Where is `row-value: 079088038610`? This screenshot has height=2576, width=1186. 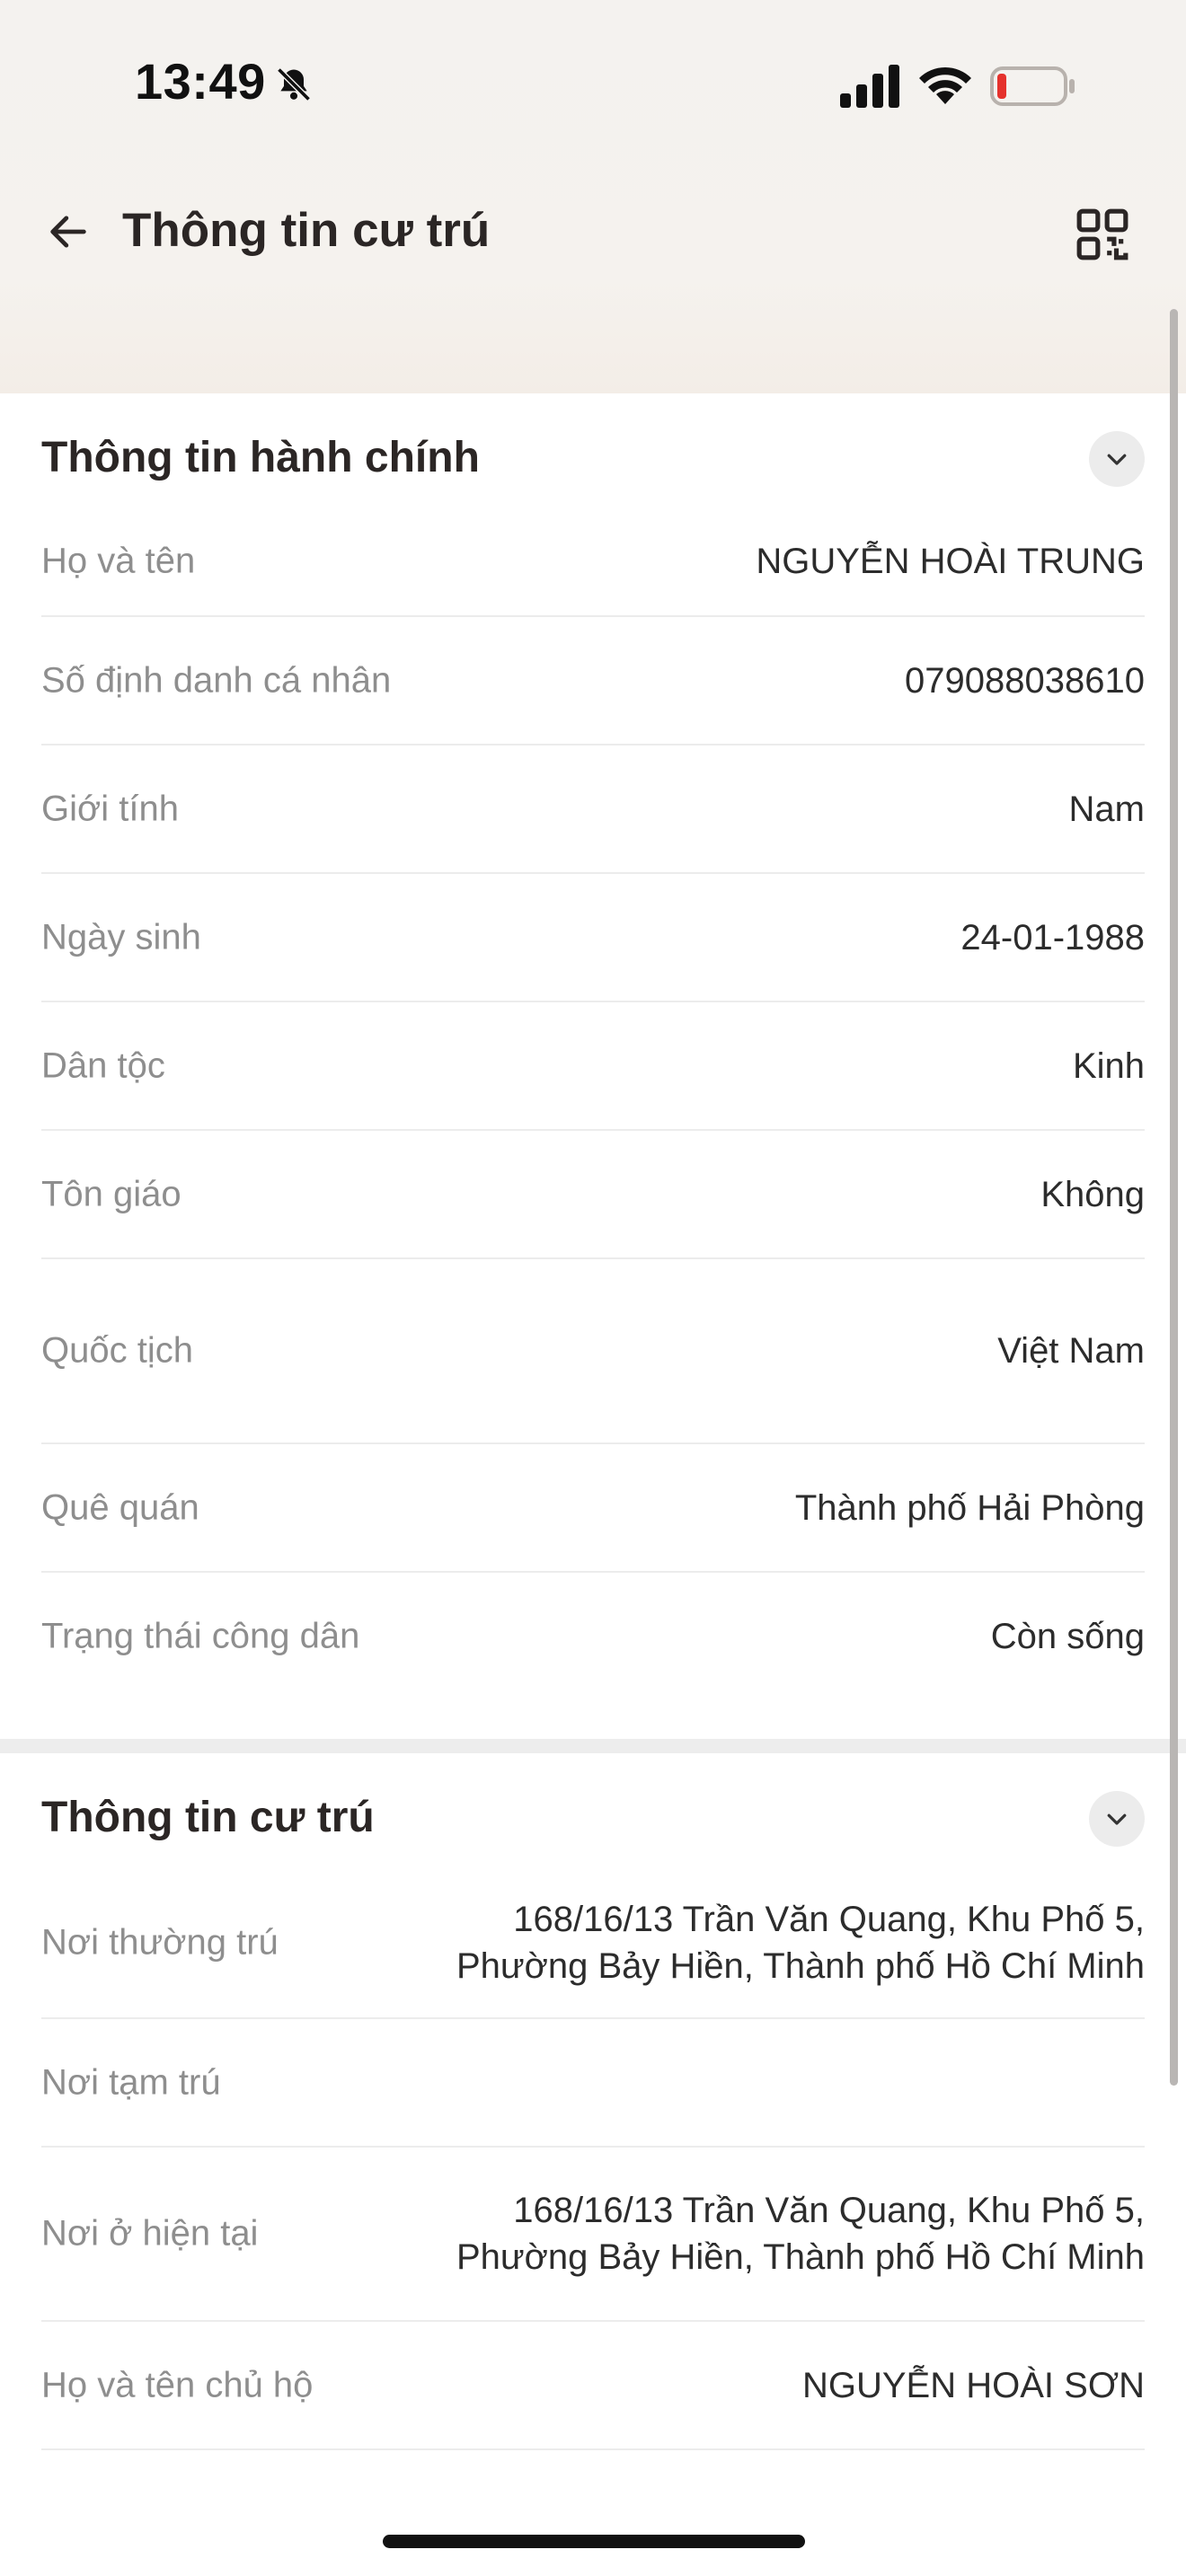 row-value: 079088038610 is located at coordinates (1025, 680).